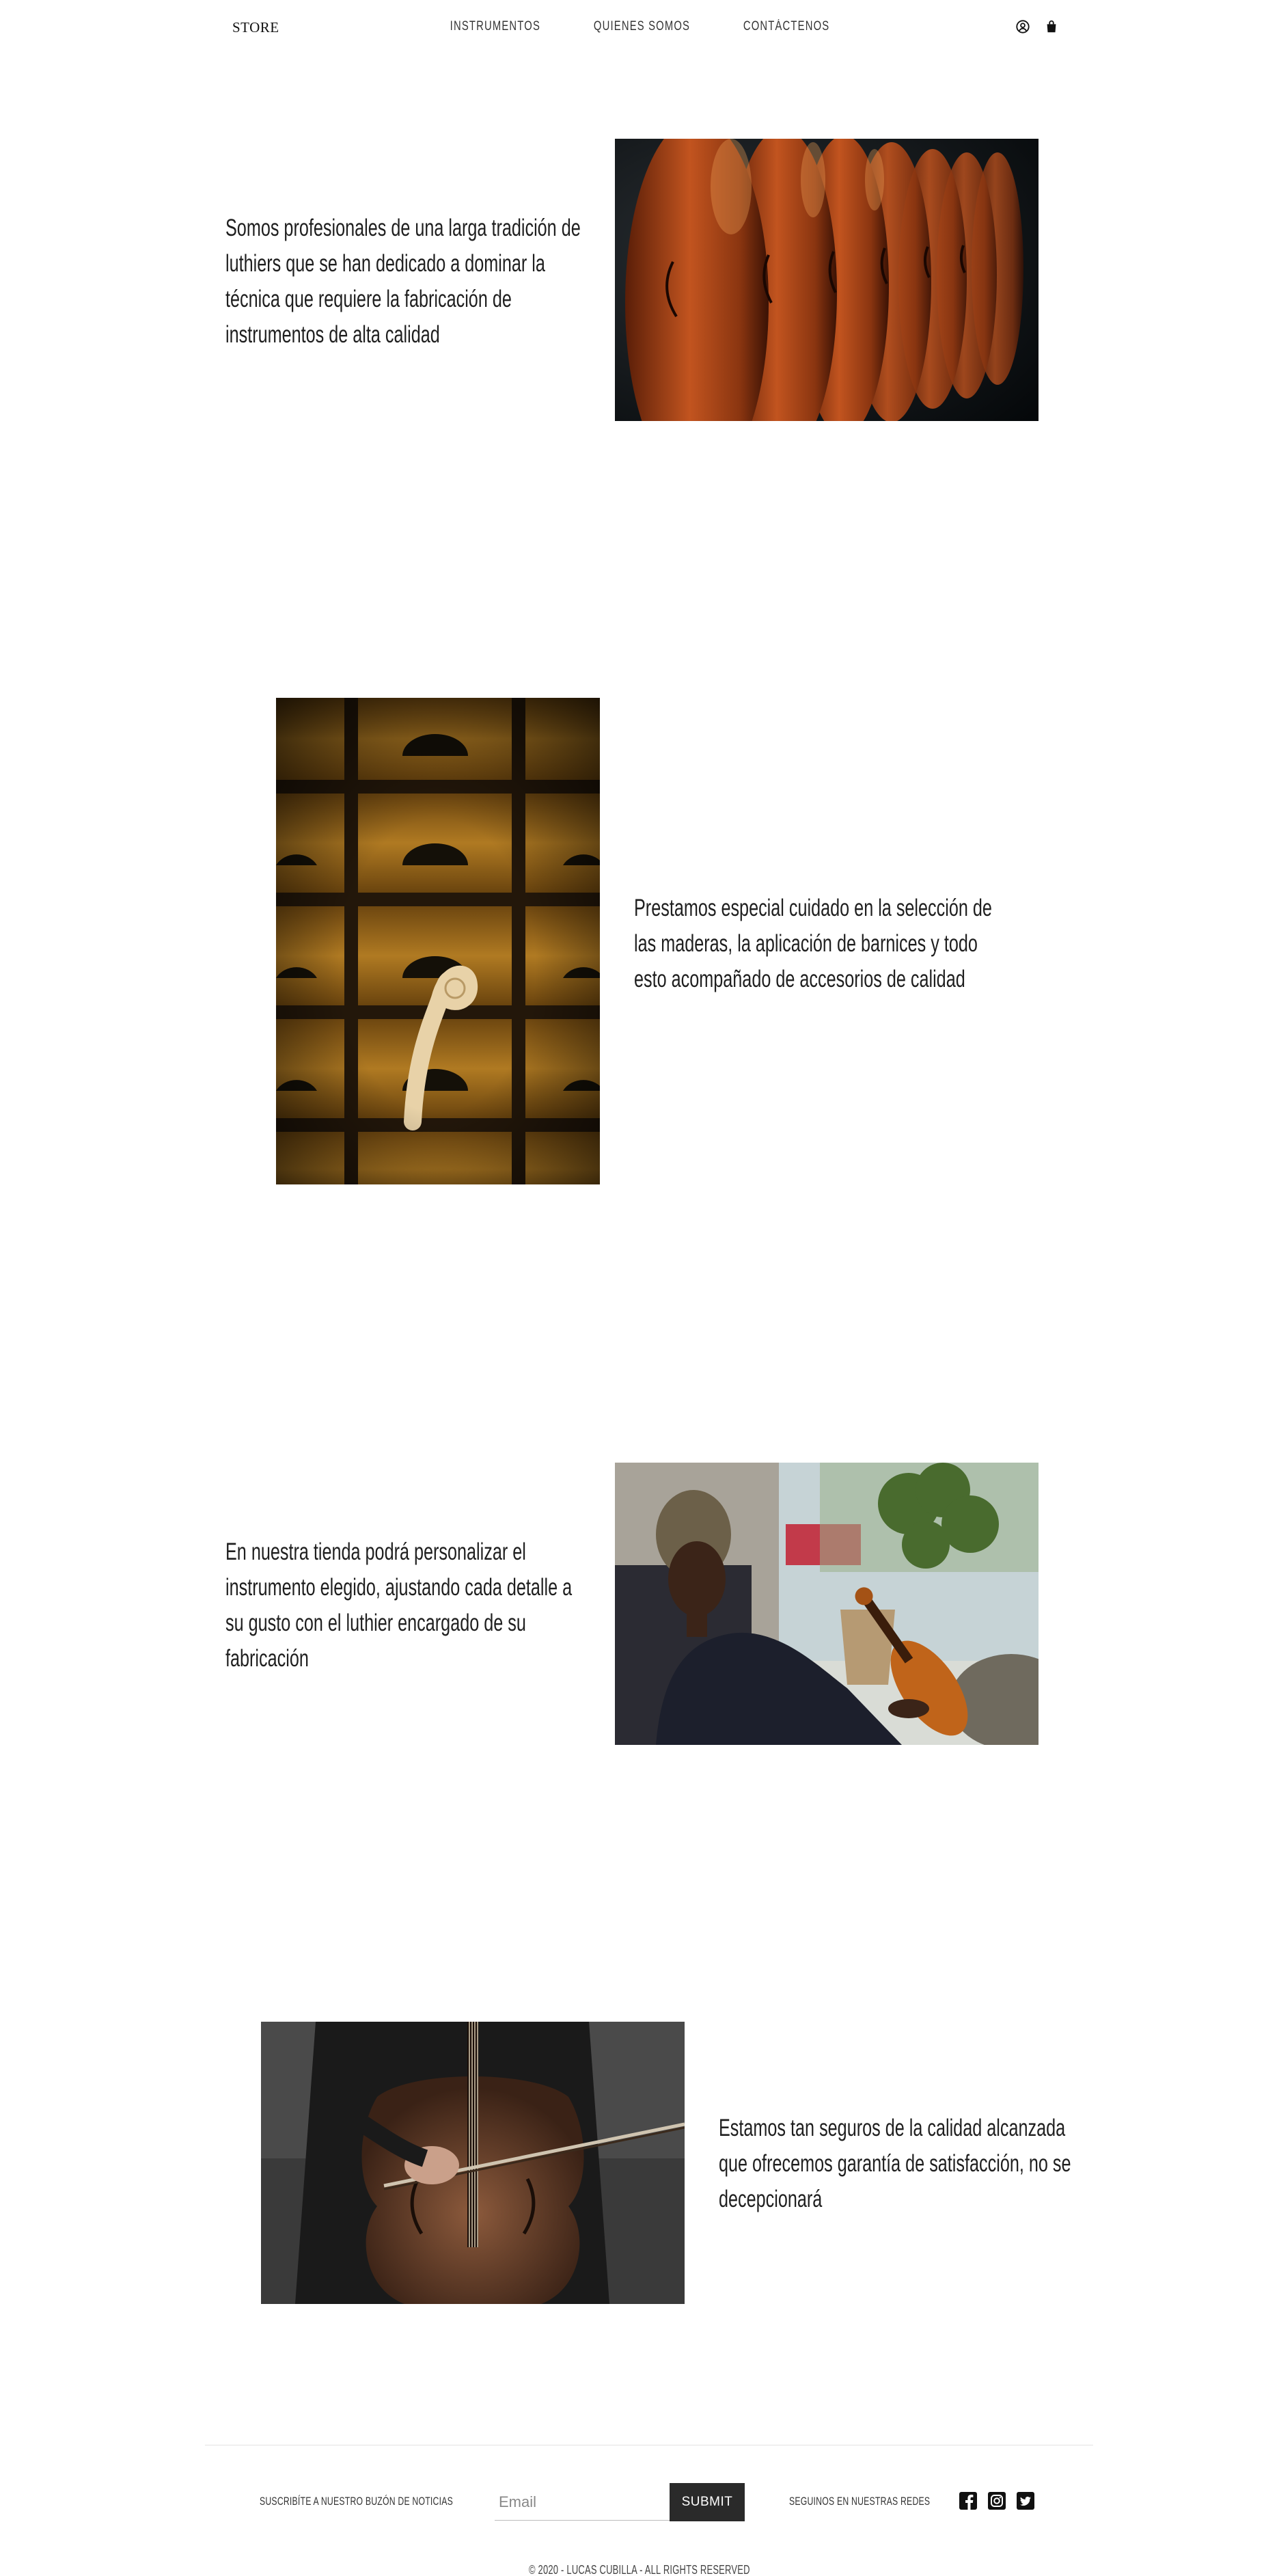  What do you see at coordinates (583, 2502) in the screenshot?
I see `email-field` at bounding box center [583, 2502].